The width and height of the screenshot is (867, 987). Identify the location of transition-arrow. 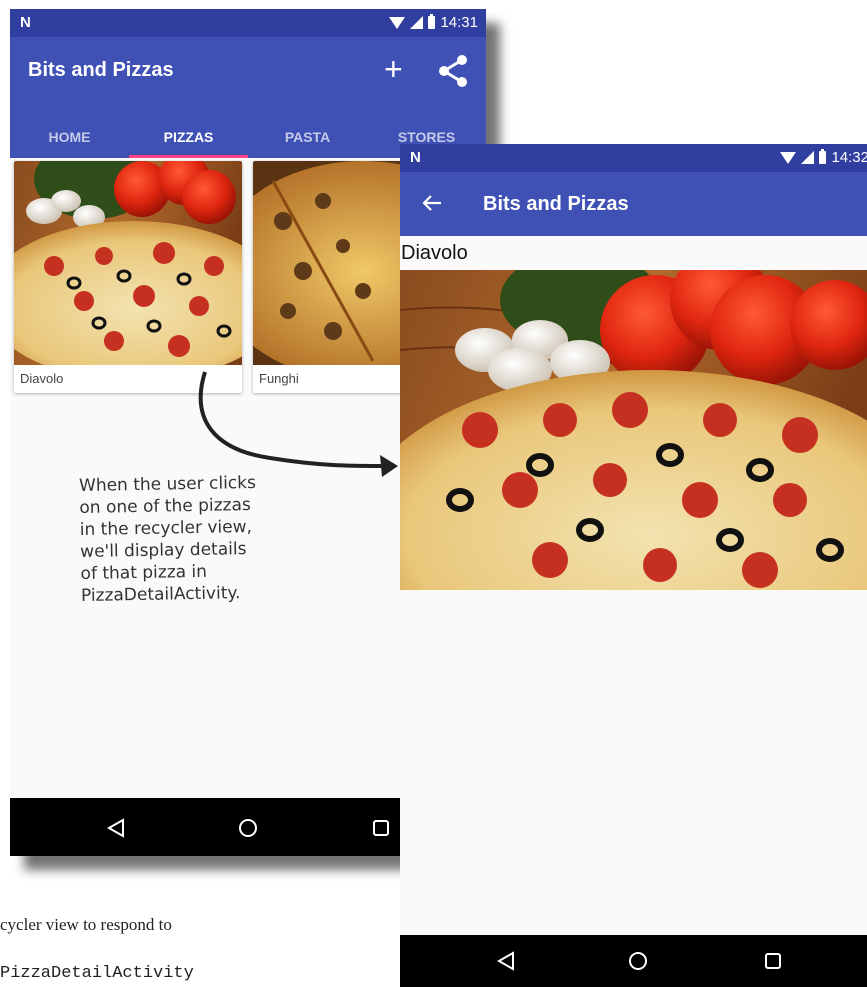
(298, 424).